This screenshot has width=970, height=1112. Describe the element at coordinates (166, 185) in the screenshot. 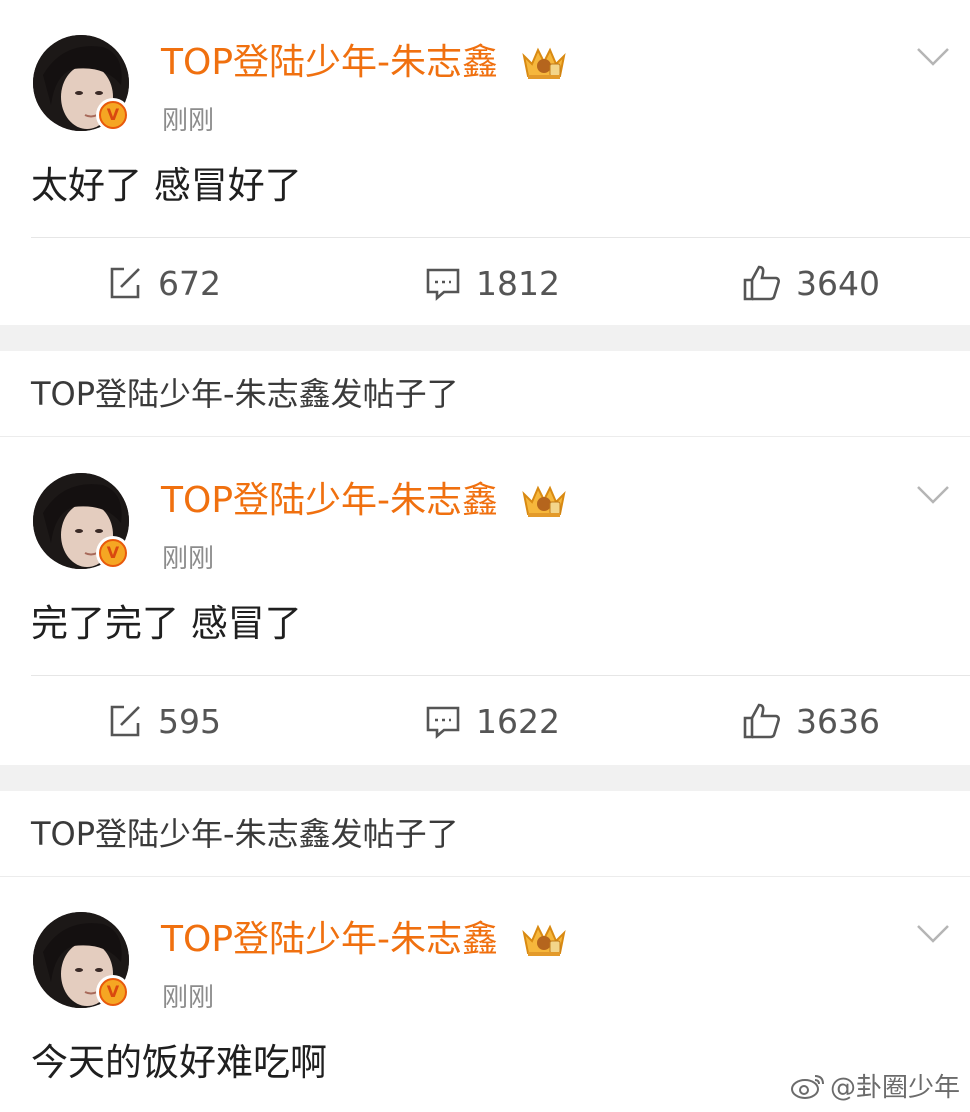

I see `post-content: 太好了 感冒好了` at that location.